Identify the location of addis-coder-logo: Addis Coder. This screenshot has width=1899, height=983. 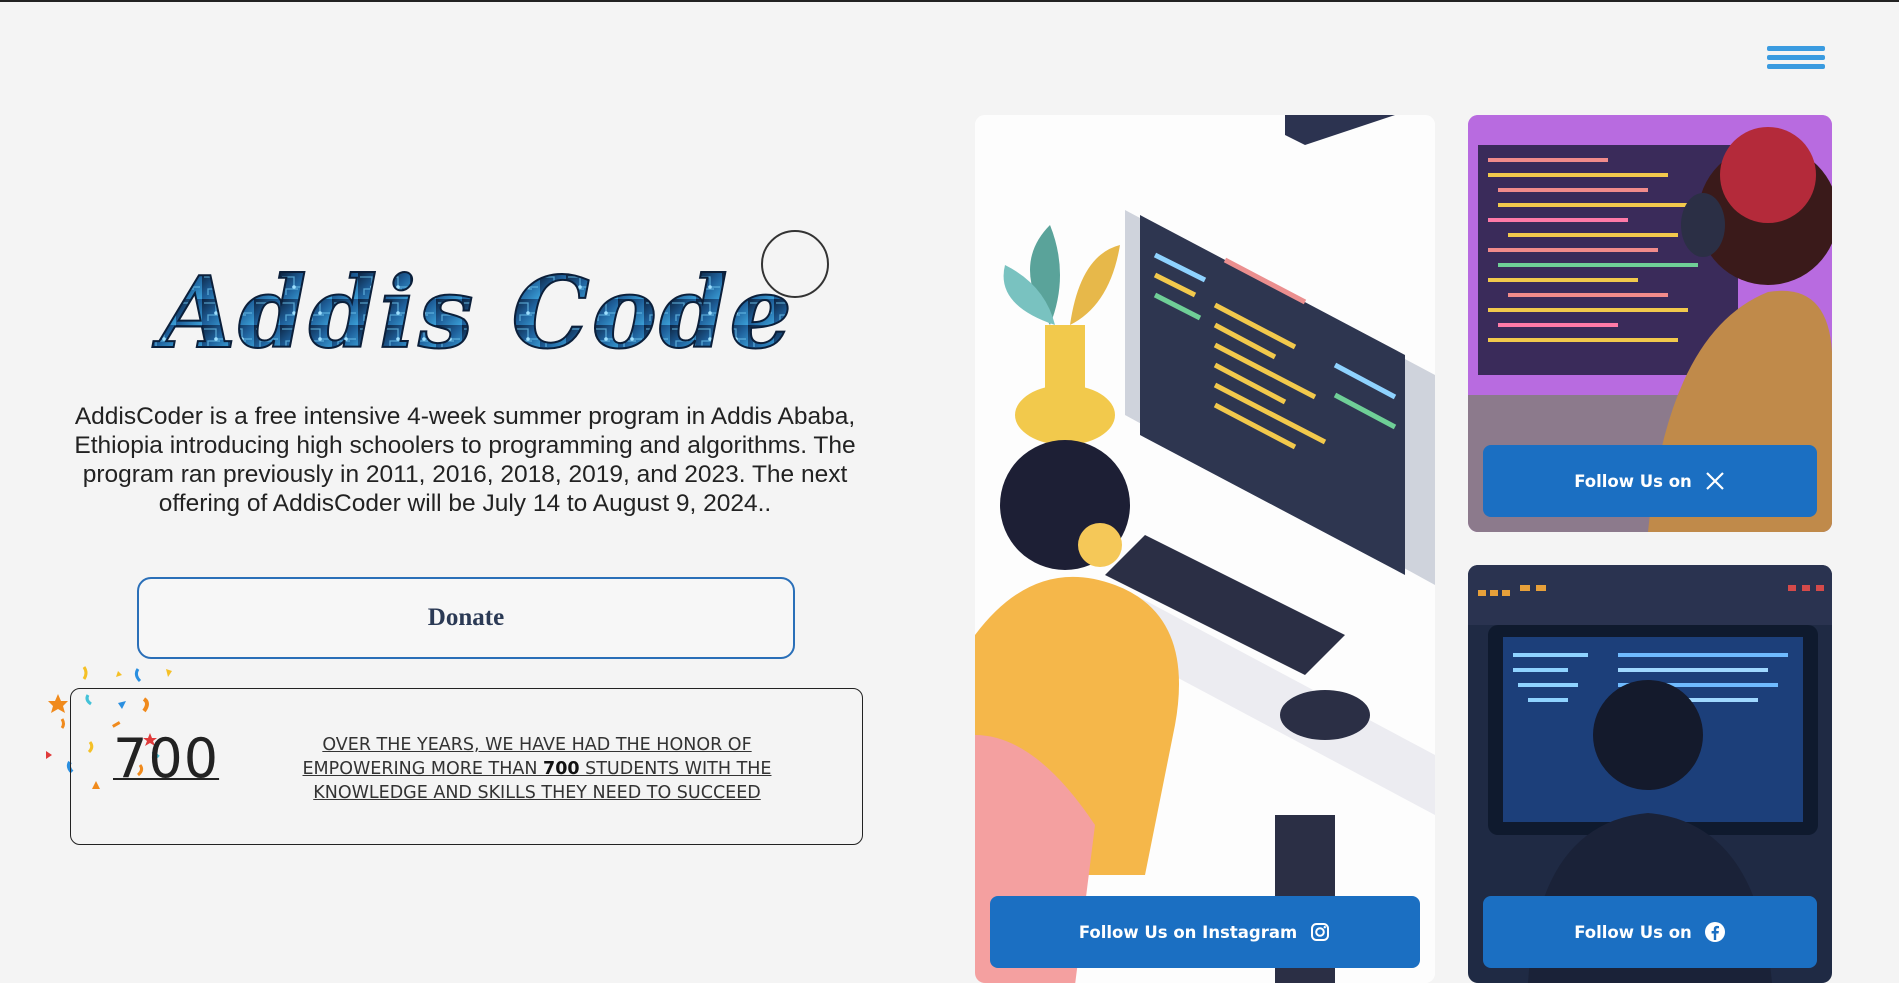
(470, 313).